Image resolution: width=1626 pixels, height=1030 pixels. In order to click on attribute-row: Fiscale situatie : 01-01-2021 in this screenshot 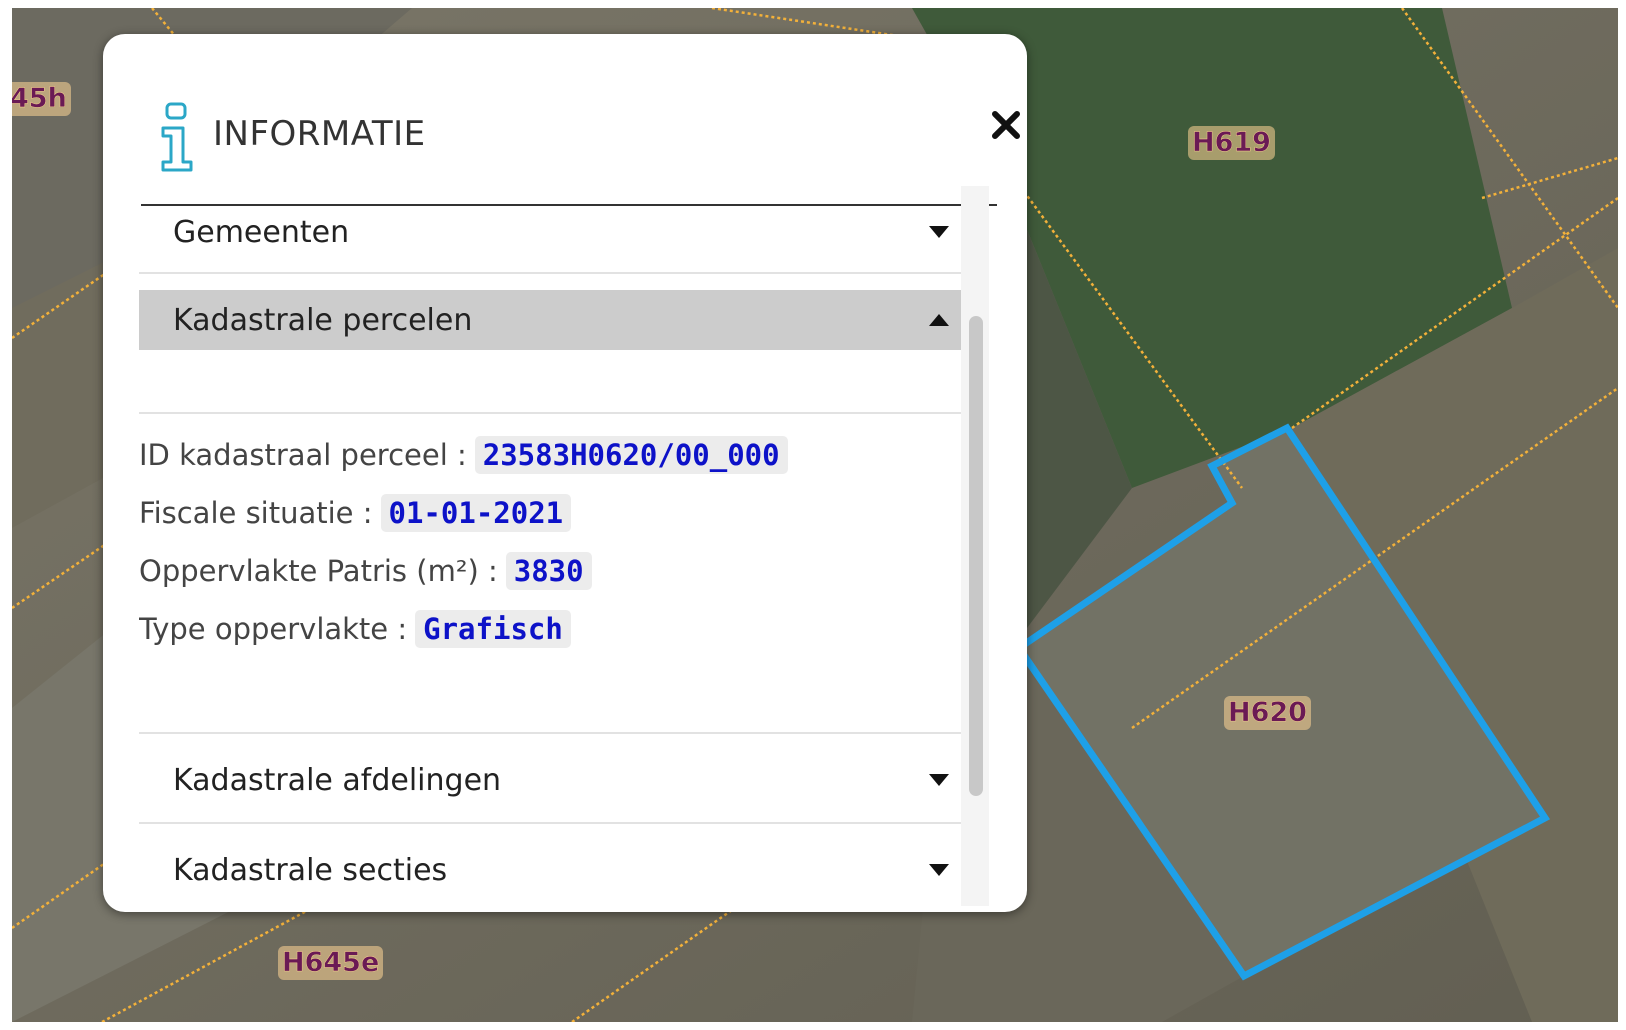, I will do `click(355, 513)`.